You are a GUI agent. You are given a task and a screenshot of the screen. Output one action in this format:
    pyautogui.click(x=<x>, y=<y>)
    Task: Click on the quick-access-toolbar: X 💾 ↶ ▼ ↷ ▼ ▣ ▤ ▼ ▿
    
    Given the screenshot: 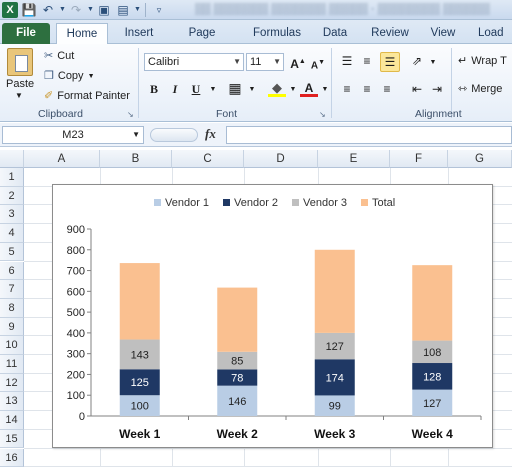 What is the action you would take?
    pyautogui.click(x=84, y=10)
    